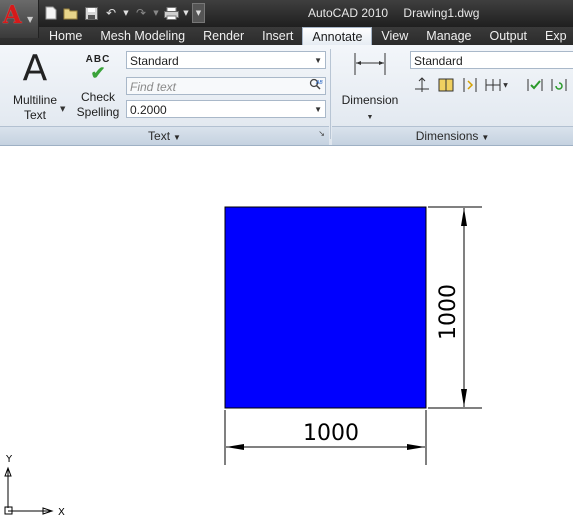  Describe the element at coordinates (491, 60) in the screenshot. I see `dim-style-select: Standard` at that location.